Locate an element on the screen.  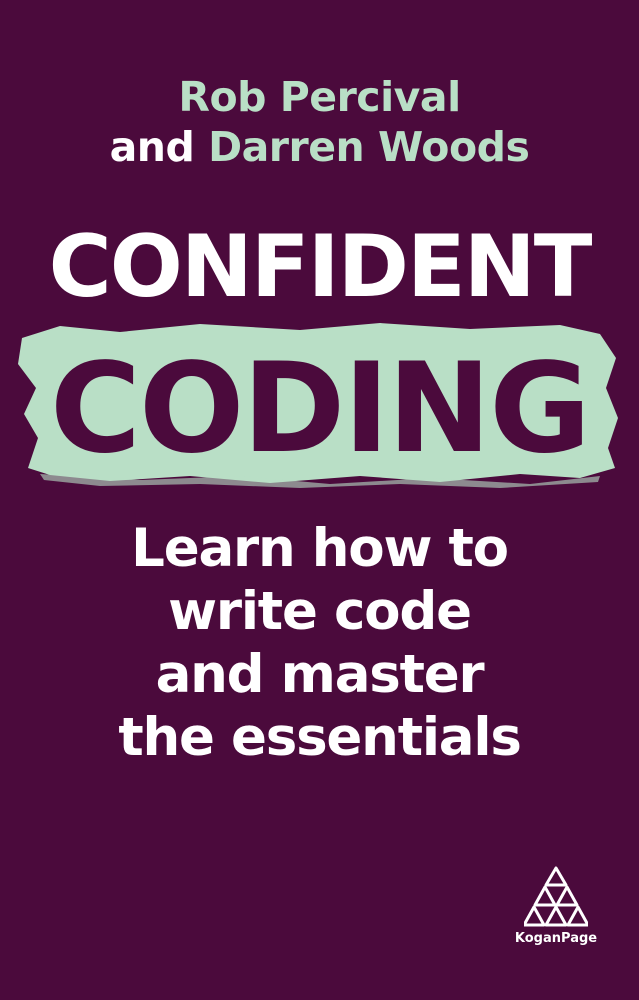
subtitle-line: Learn how to is located at coordinates (320, 548).